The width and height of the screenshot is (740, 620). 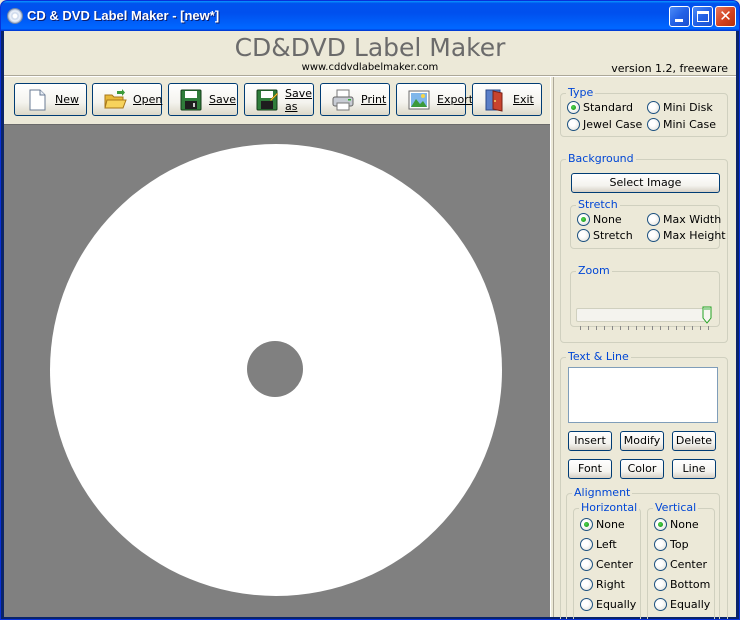 What do you see at coordinates (419, 100) in the screenshot?
I see `export-image-icon` at bounding box center [419, 100].